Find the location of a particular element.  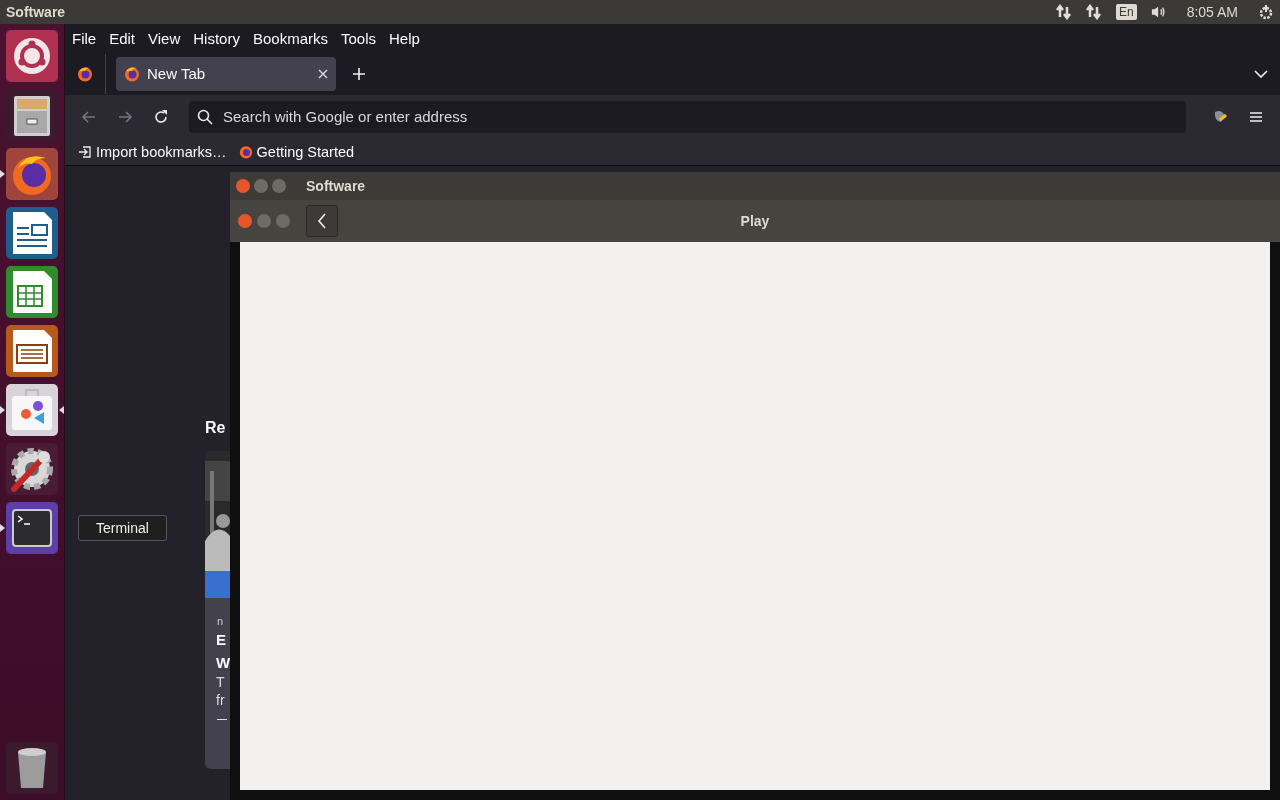

source-label: n is located at coordinates (221, 621).